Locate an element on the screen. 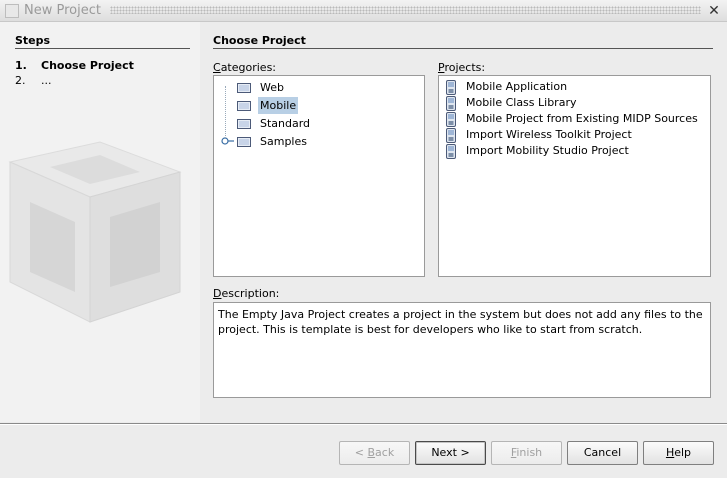 The height and width of the screenshot is (478, 727). steps-title: Steps is located at coordinates (33, 40).